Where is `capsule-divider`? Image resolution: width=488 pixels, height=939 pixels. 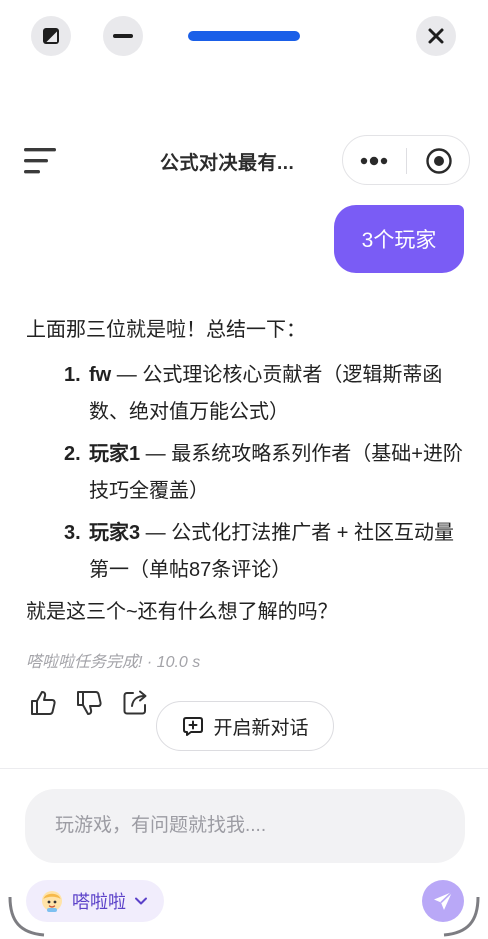
capsule-divider is located at coordinates (406, 161).